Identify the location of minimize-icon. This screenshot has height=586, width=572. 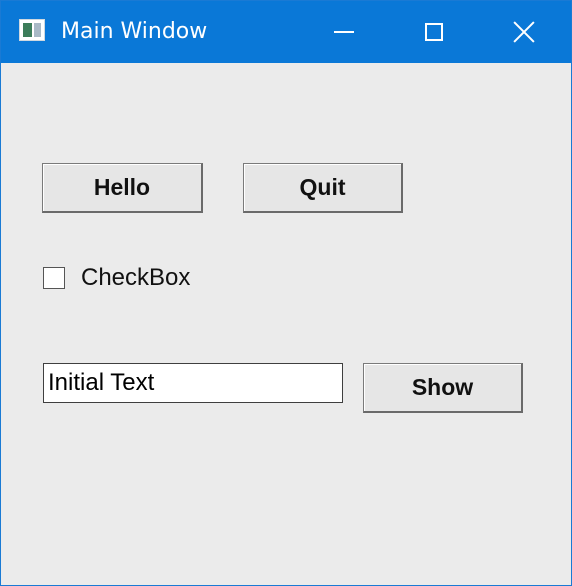
(344, 32).